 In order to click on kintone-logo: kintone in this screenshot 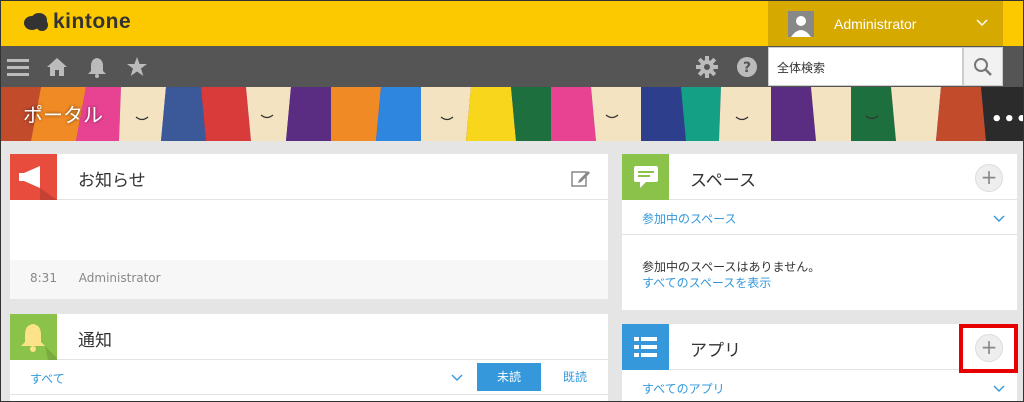, I will do `click(77, 22)`.